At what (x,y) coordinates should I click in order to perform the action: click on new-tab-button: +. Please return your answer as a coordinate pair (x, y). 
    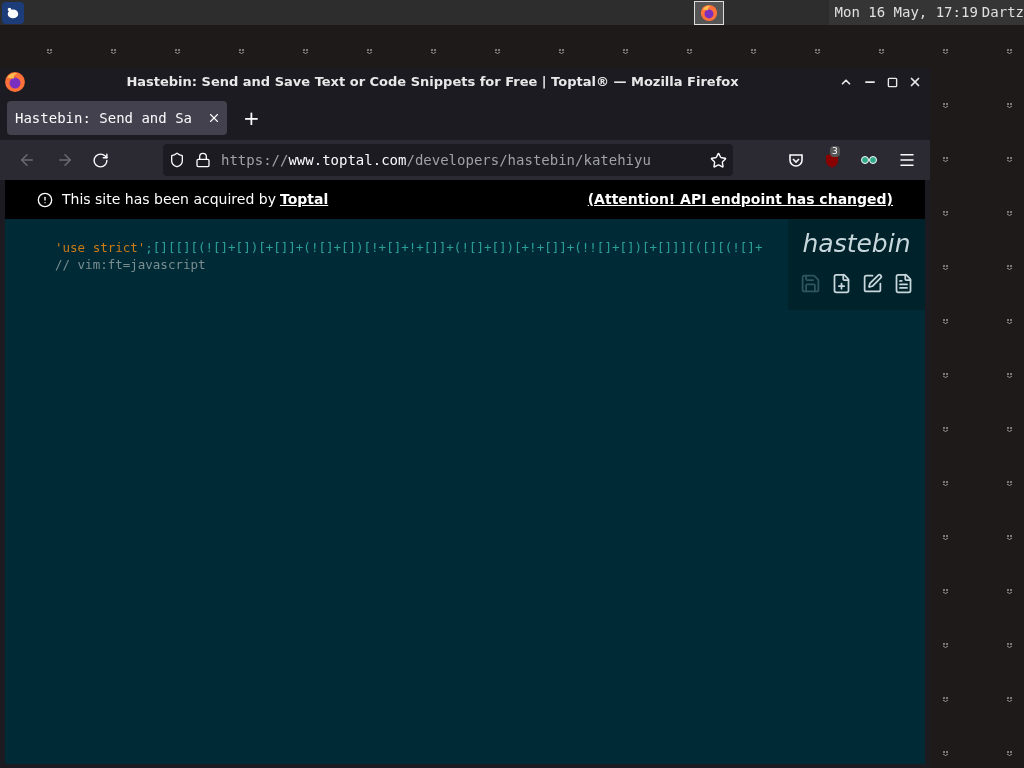
    Looking at the image, I should click on (251, 118).